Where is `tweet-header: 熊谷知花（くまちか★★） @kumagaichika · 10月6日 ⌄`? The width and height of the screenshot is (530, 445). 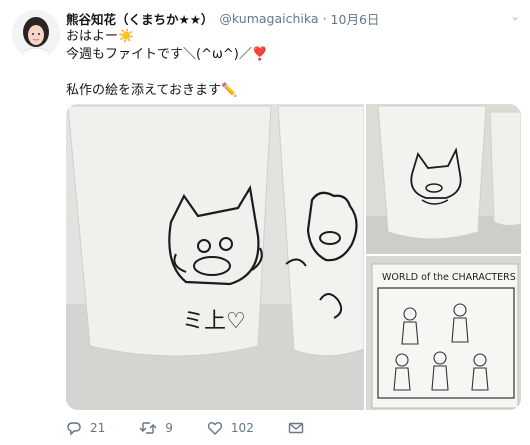 tweet-header: 熊谷知花（くまちか★★） @kumagaichika · 10月6日 ⌄ is located at coordinates (293, 18).